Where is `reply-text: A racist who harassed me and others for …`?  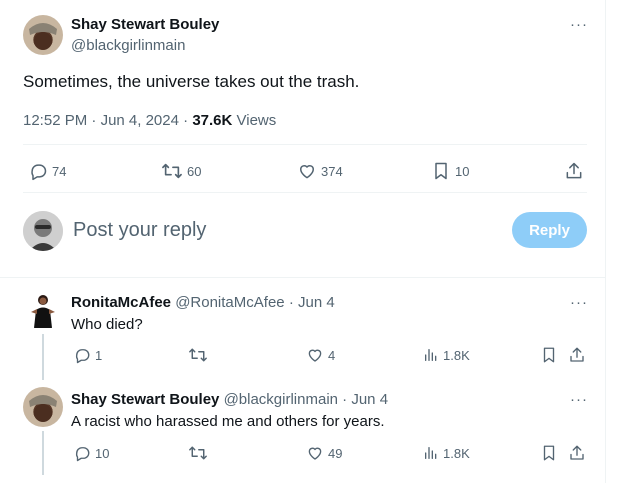 reply-text: A racist who harassed me and others for … is located at coordinates (228, 421).